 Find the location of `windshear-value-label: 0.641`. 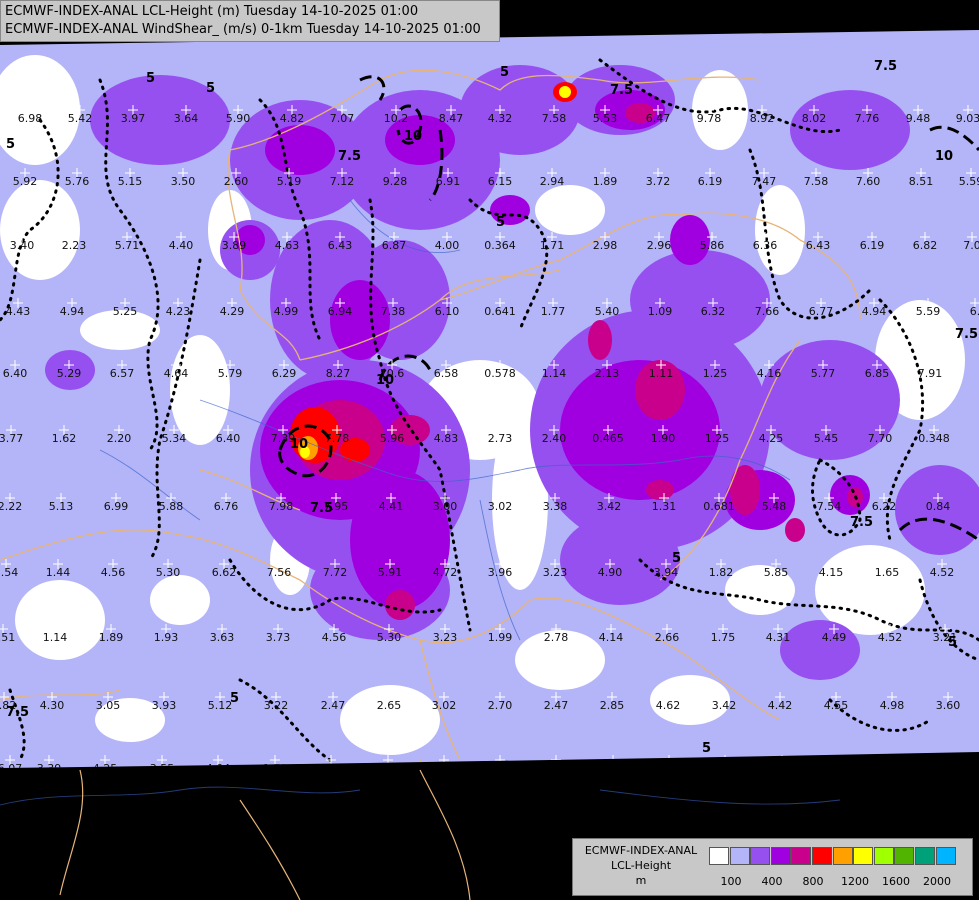

windshear-value-label: 0.641 is located at coordinates (500, 311).